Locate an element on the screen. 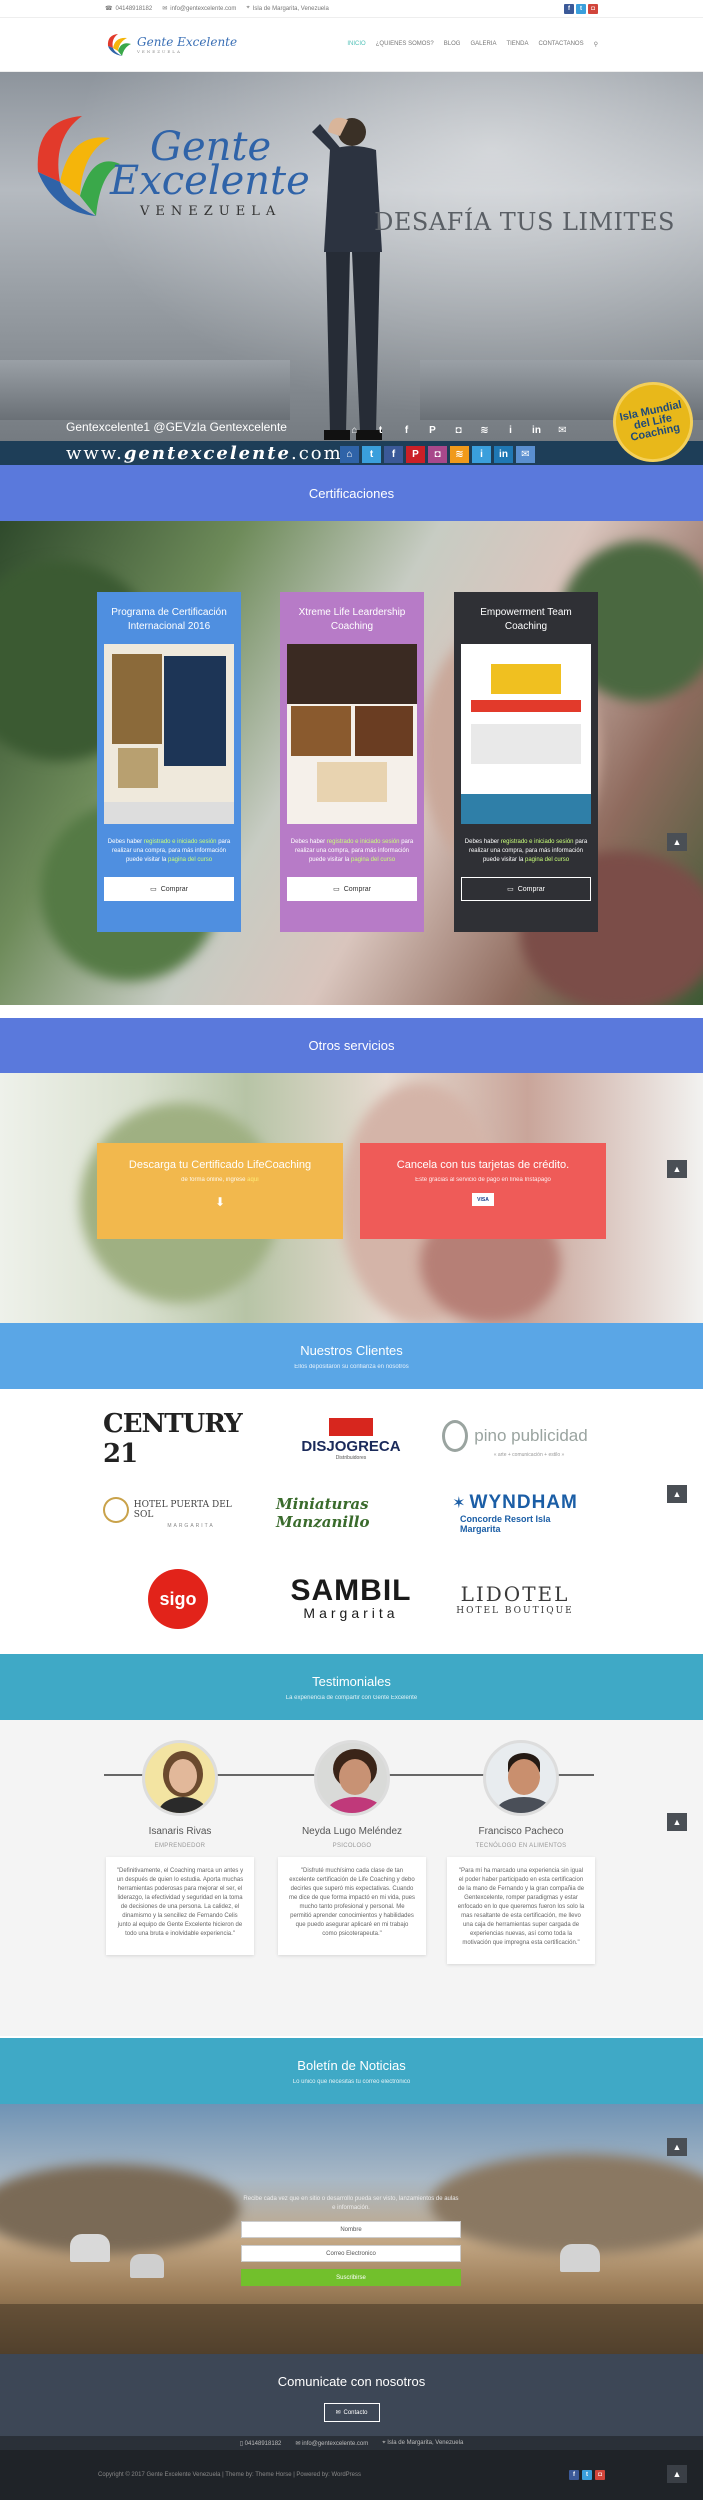  nav-inicio: INICIO is located at coordinates (356, 44).